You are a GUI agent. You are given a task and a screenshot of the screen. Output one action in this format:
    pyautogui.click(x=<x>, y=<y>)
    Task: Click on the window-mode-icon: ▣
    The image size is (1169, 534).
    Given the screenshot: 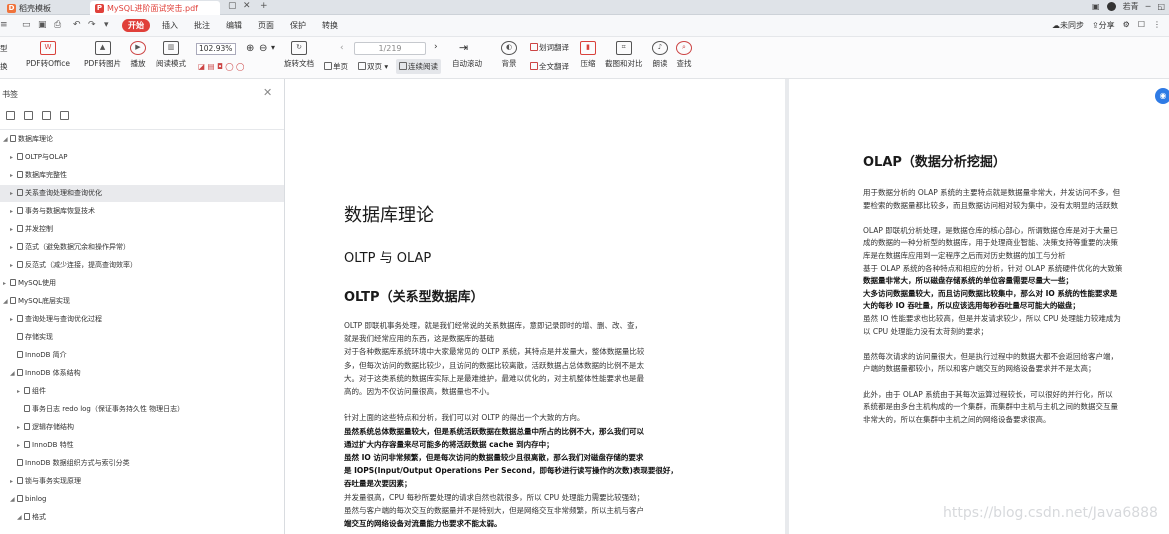 What is the action you would take?
    pyautogui.click(x=1096, y=6)
    